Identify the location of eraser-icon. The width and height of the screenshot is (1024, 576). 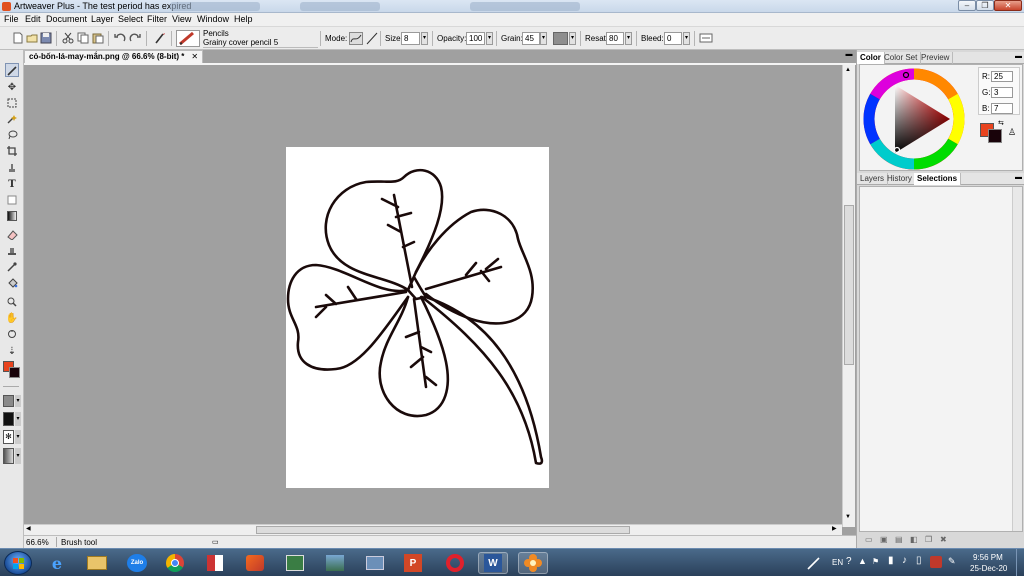
(12, 235).